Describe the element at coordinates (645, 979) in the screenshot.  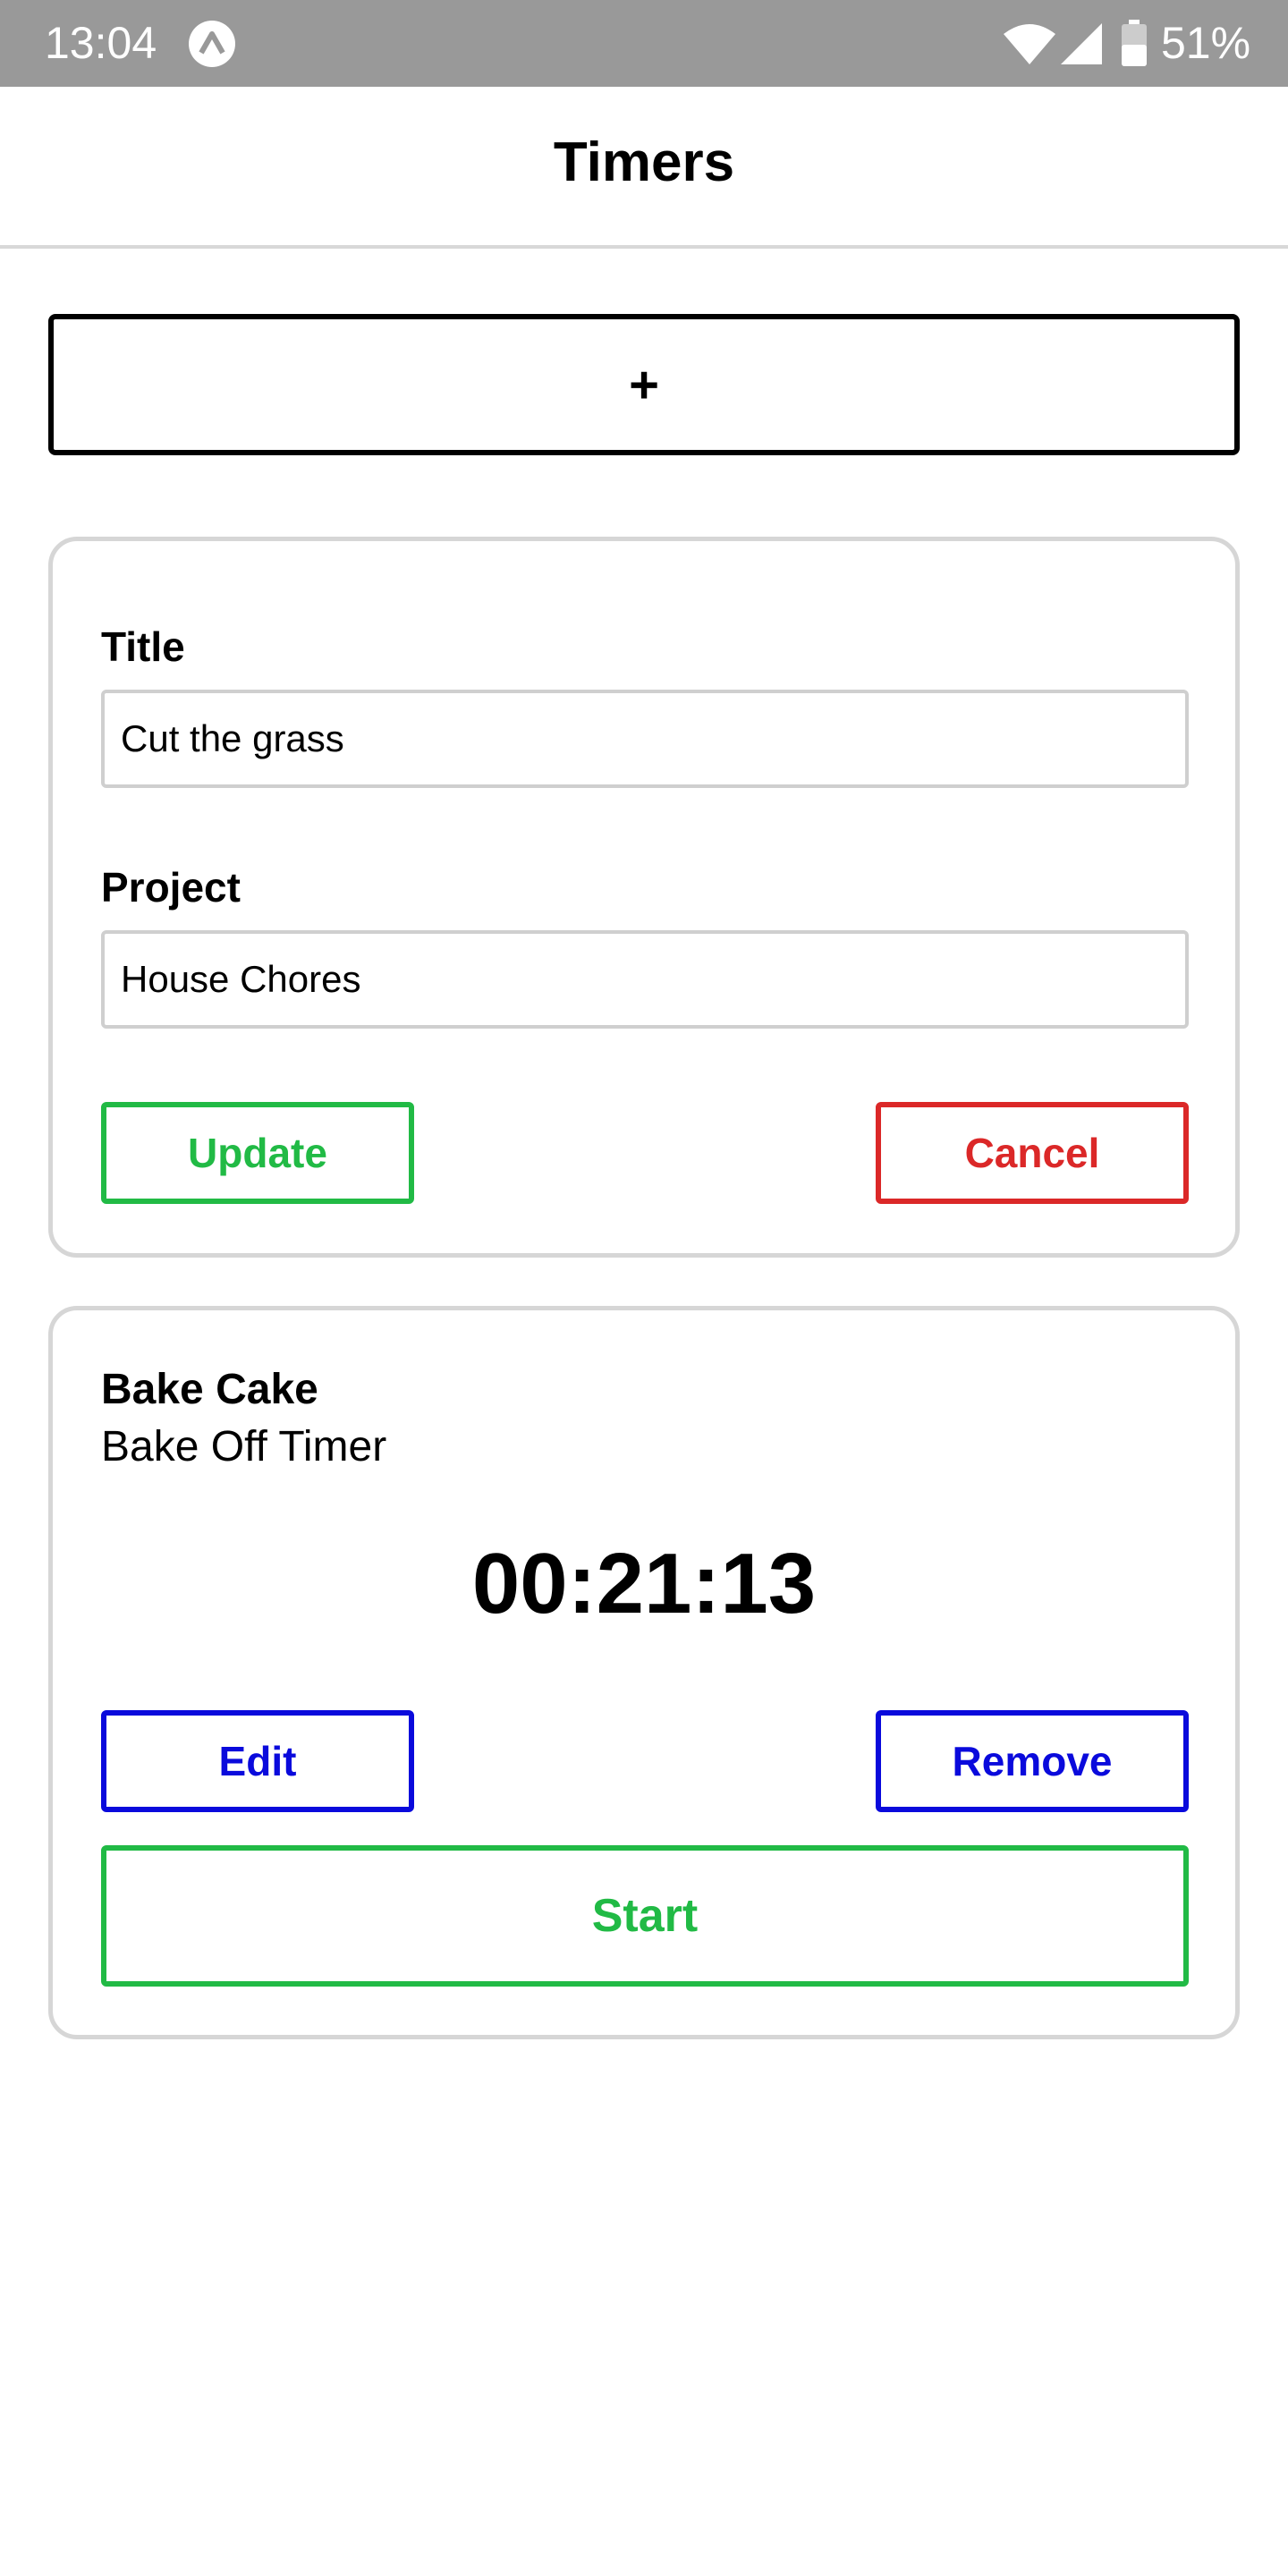
I see `project-input` at that location.